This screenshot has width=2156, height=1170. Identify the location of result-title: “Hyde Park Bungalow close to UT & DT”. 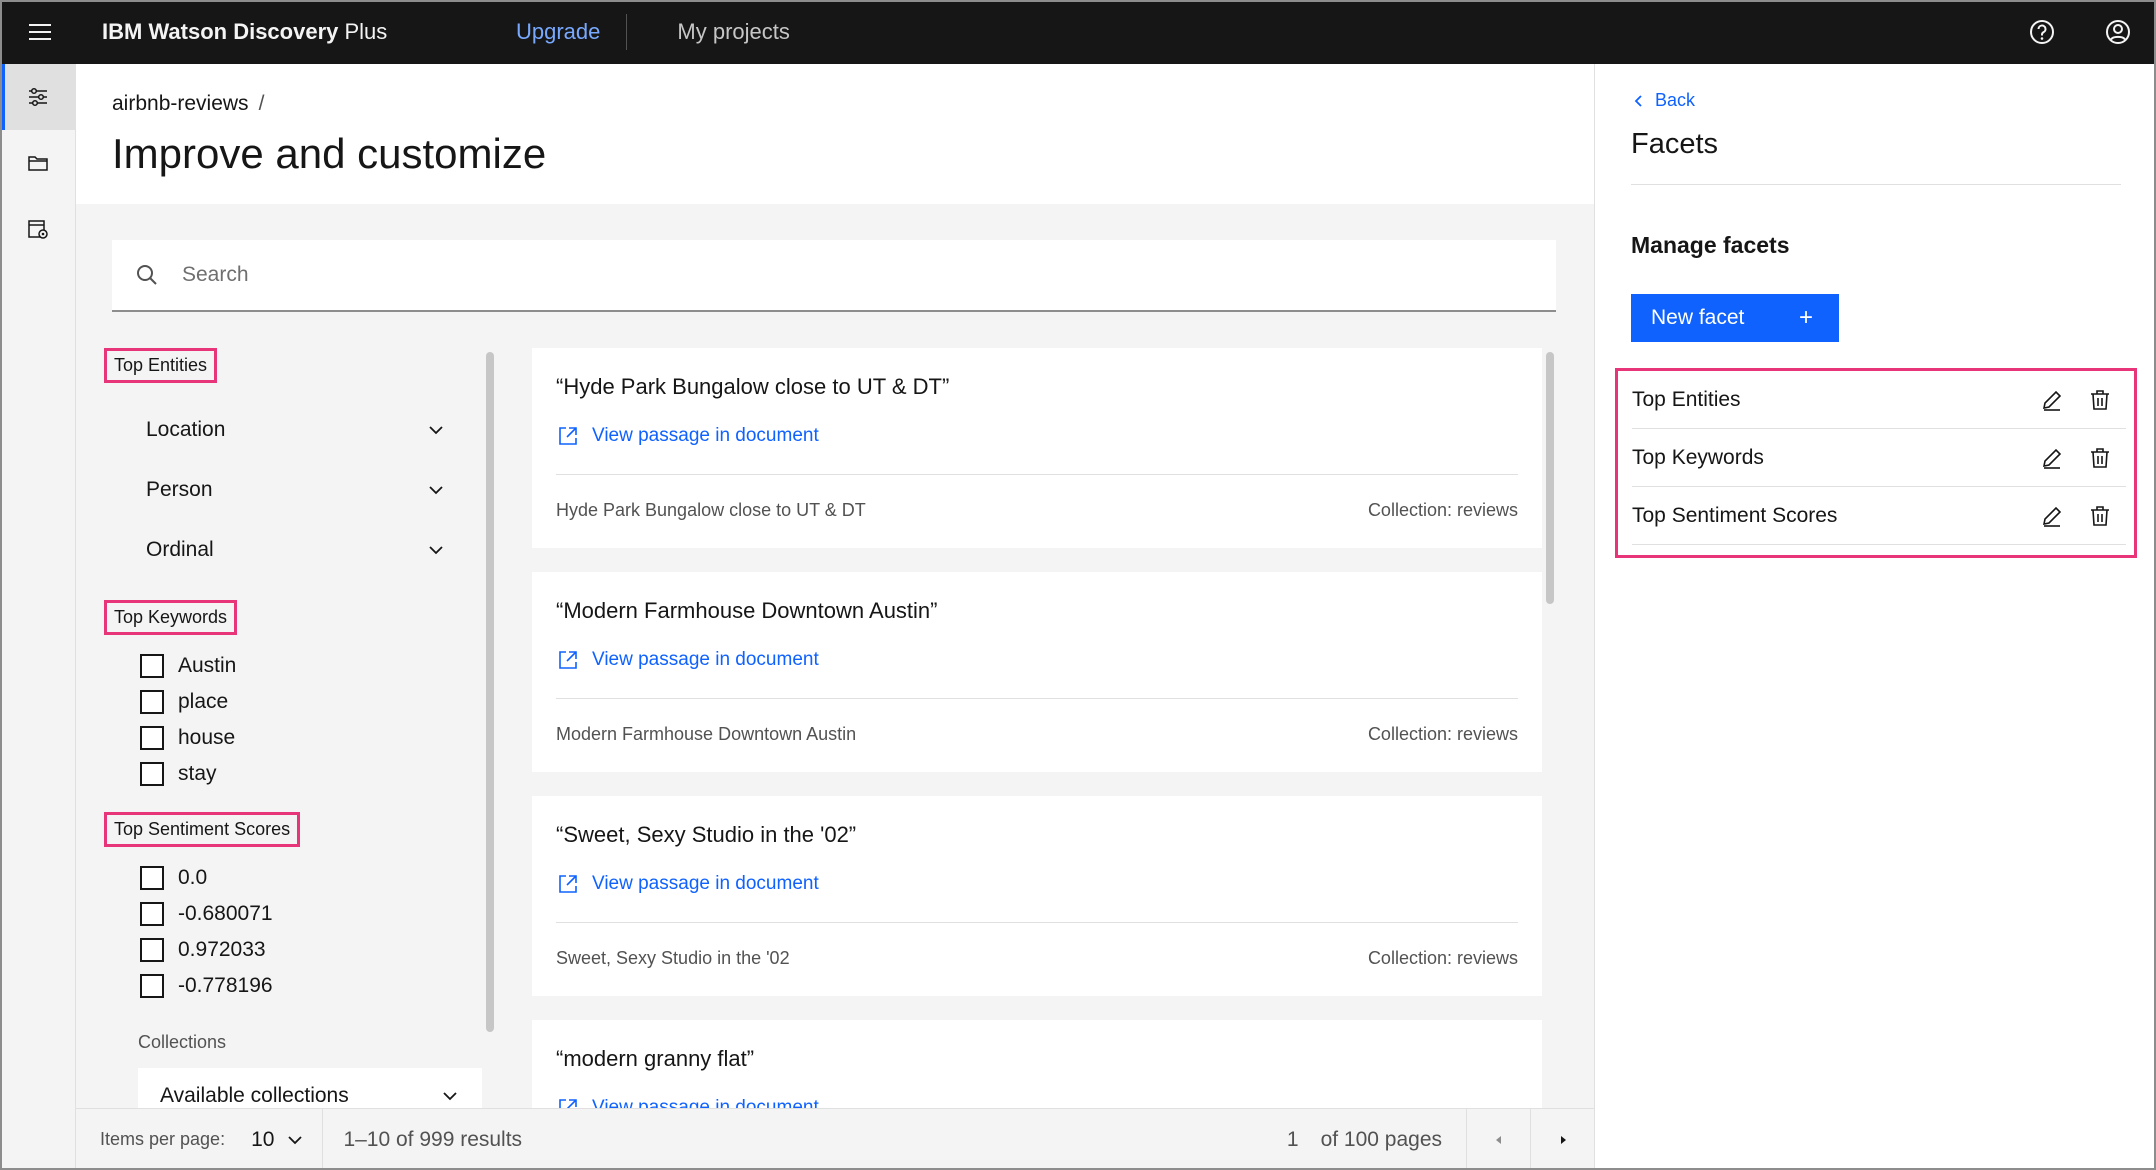
(753, 386).